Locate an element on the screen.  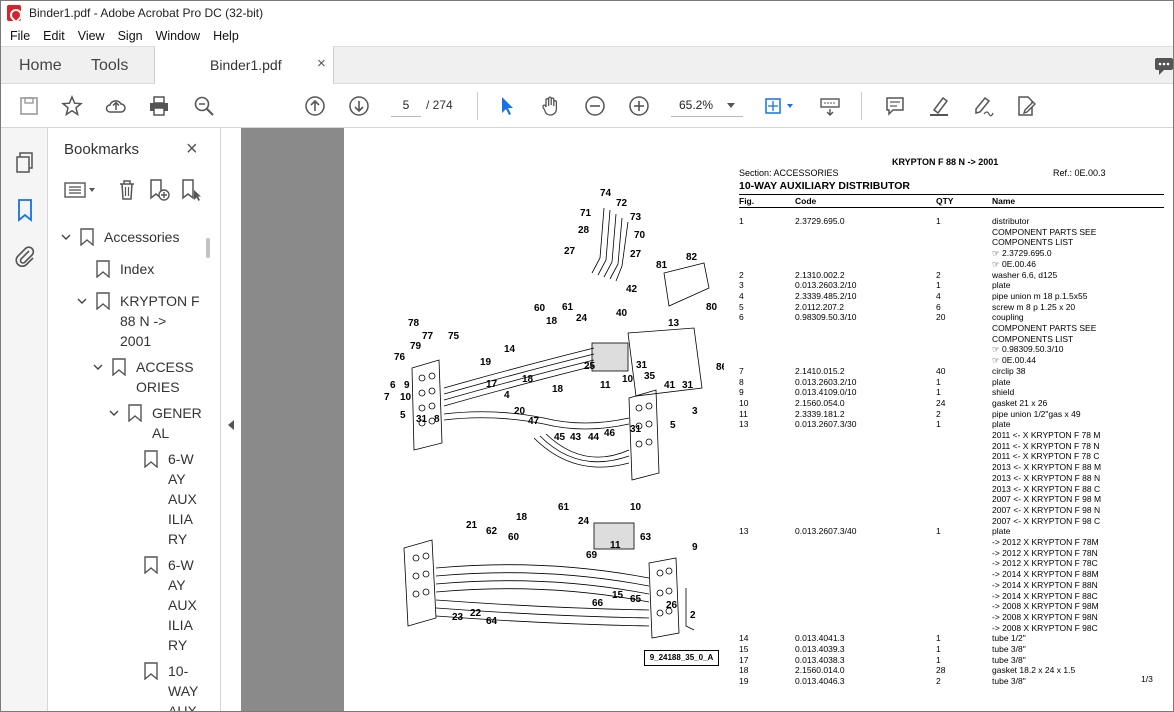
panel-collapse-handle is located at coordinates (231, 419).